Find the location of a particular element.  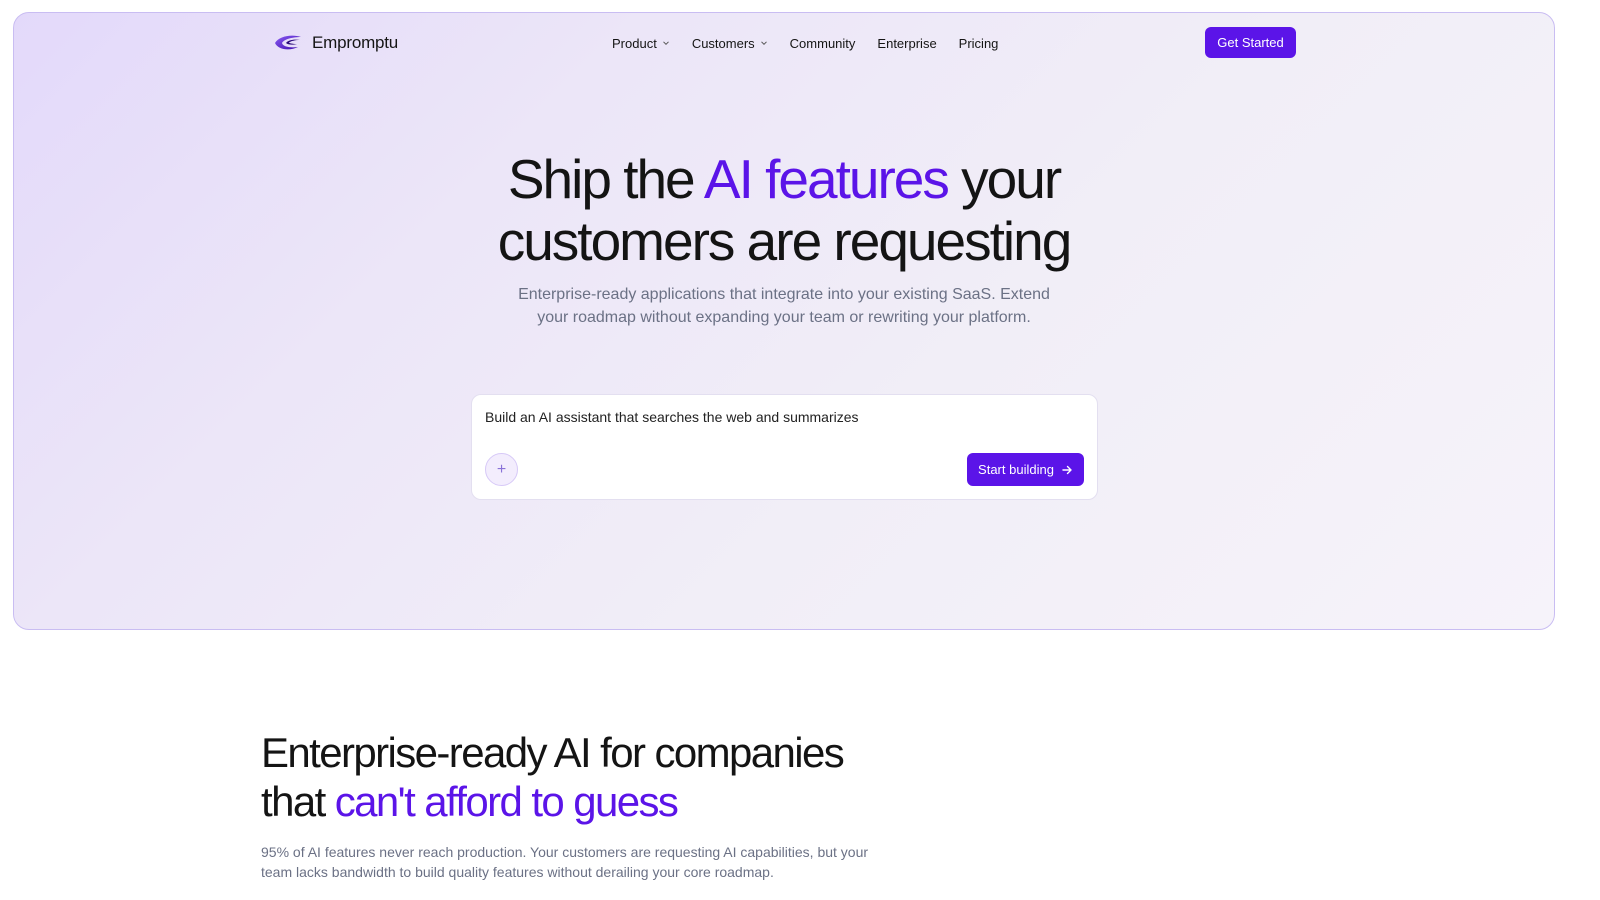

nav-item-customers: Customers is located at coordinates (730, 43).